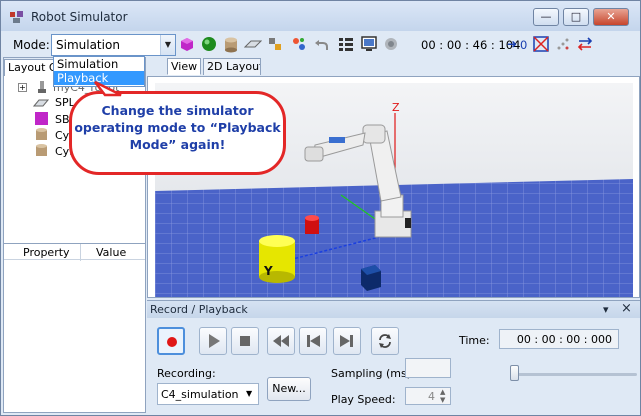 The image size is (641, 416). I want to click on recording-select-value: C4_simulation, so click(200, 394).